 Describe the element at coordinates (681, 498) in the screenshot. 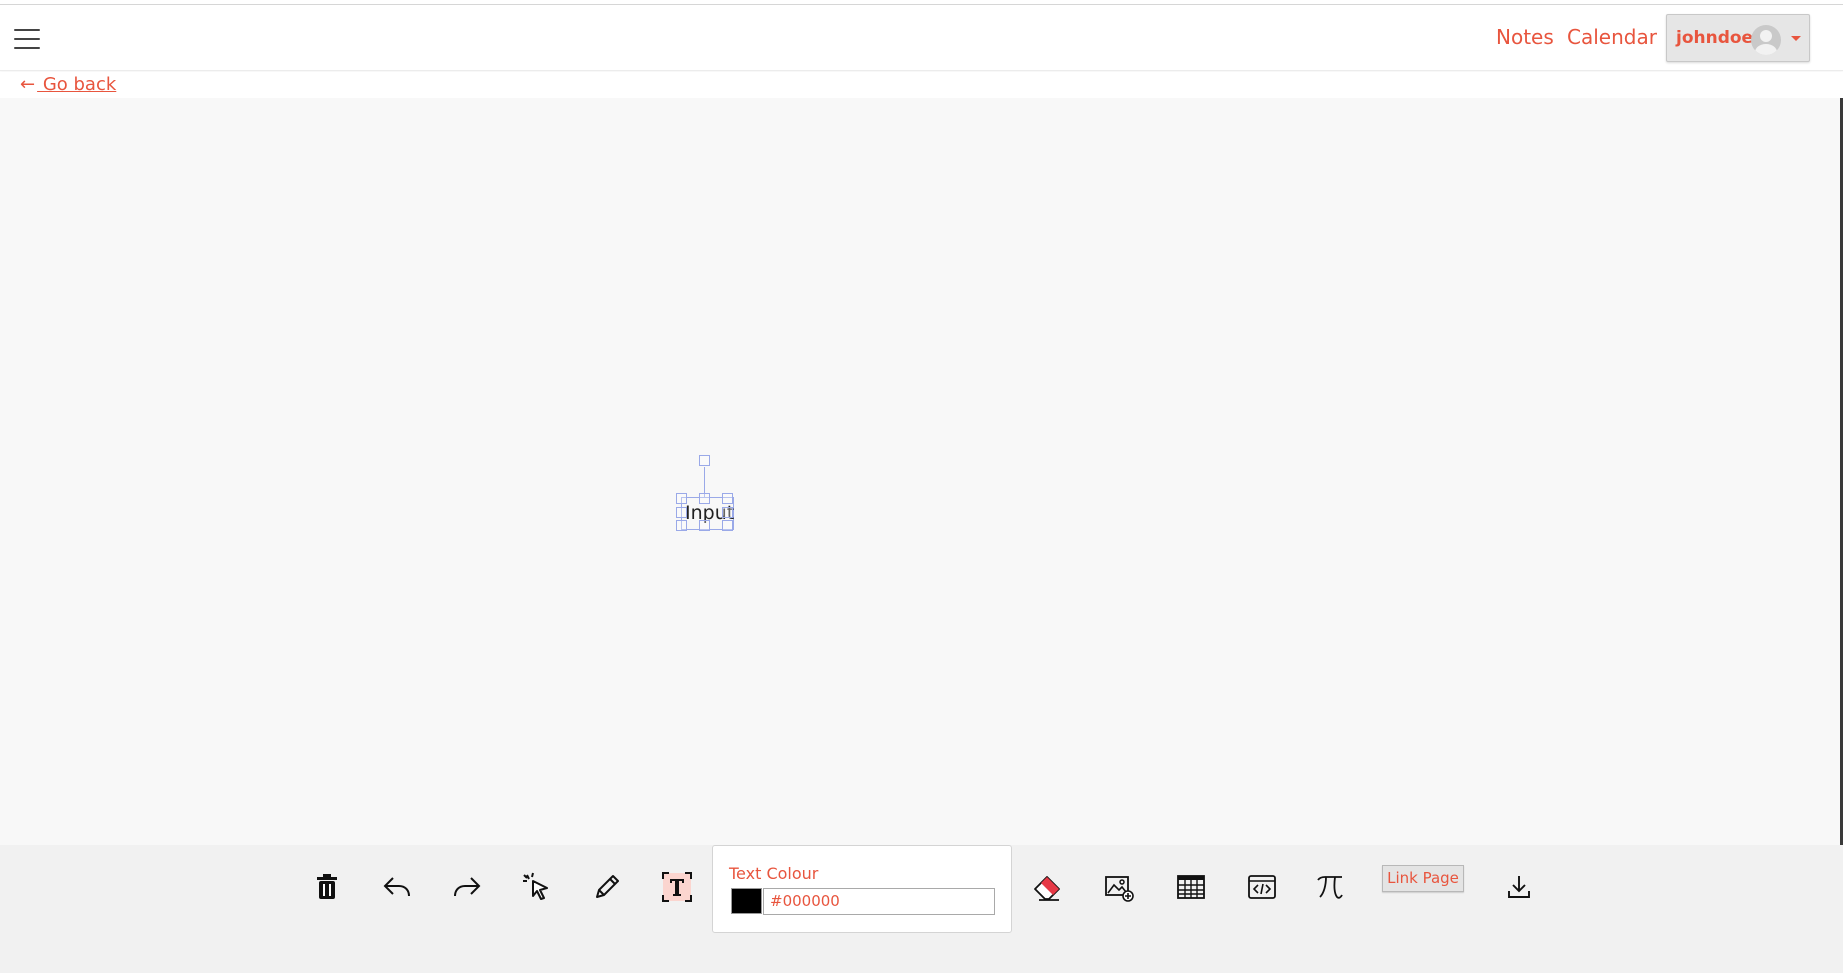

I see `resize-handle-top-left` at that location.